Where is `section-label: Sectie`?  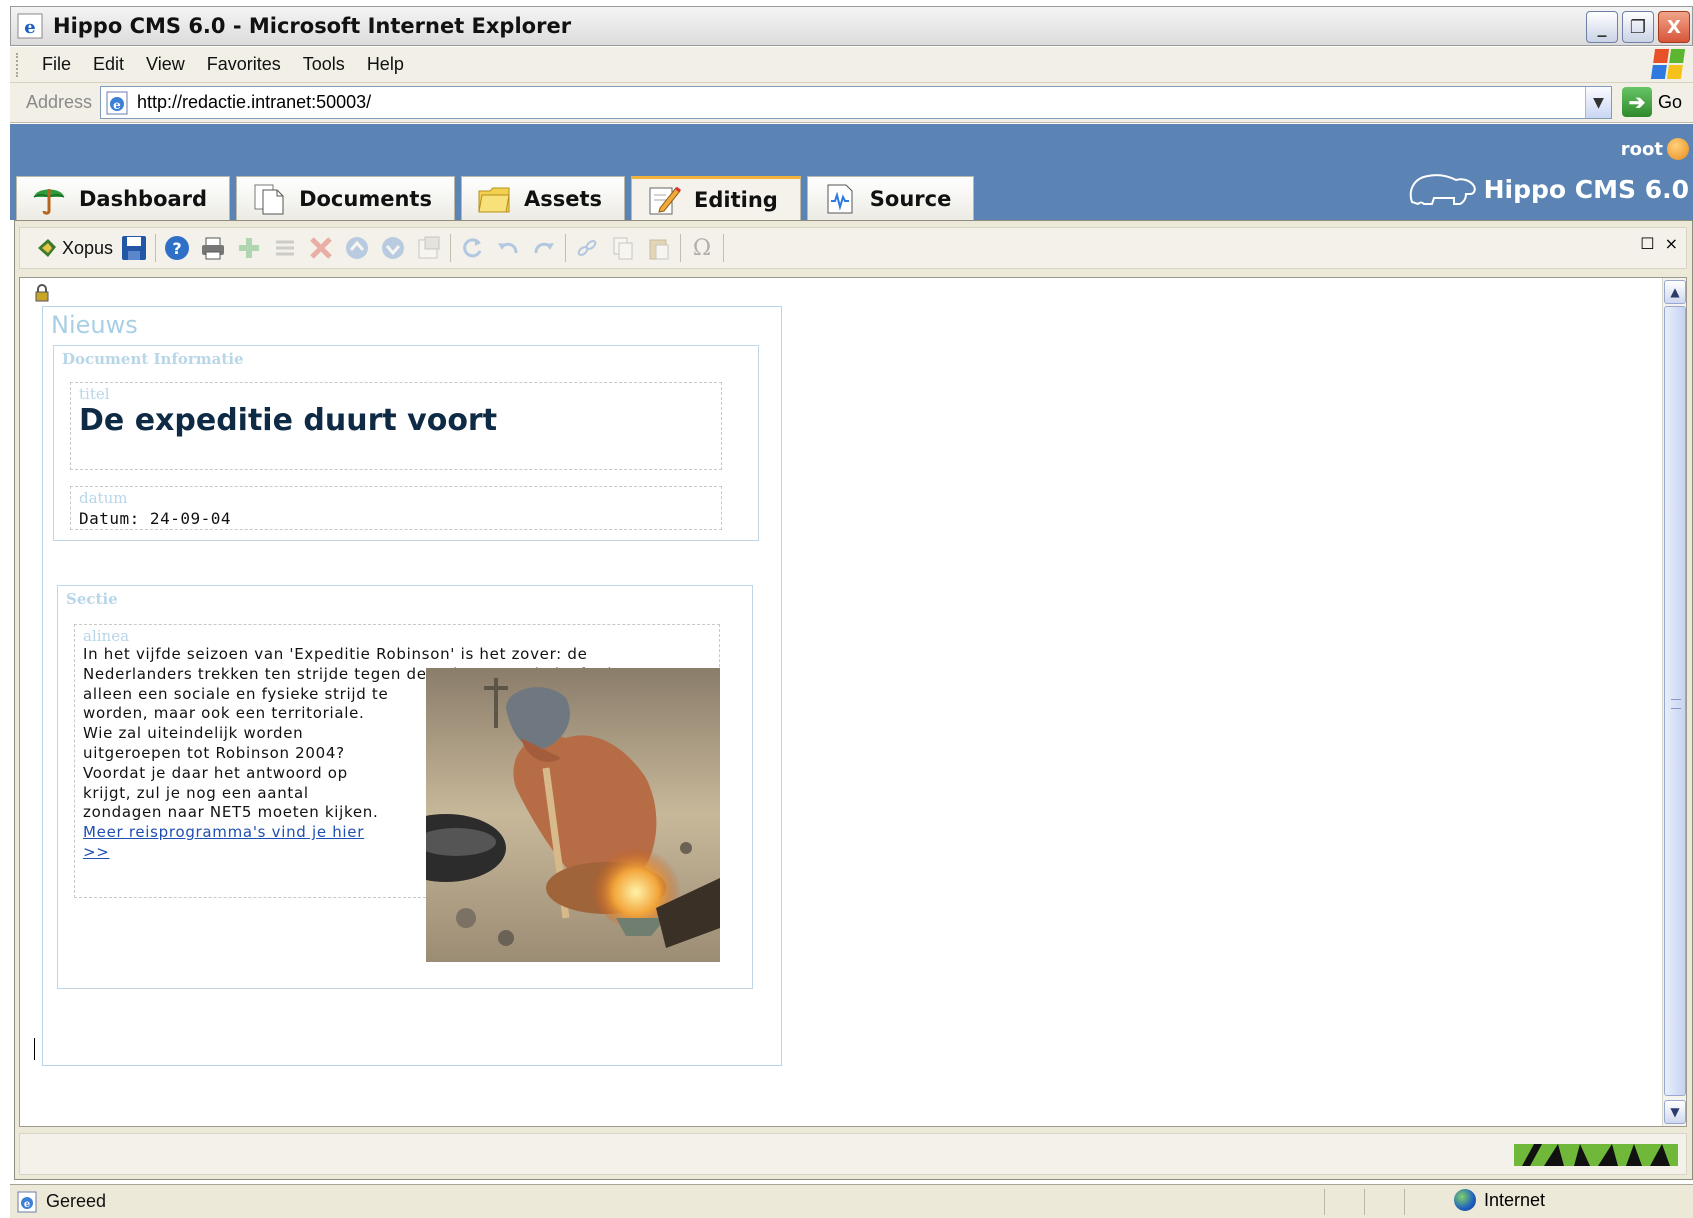 section-label: Sectie is located at coordinates (92, 599).